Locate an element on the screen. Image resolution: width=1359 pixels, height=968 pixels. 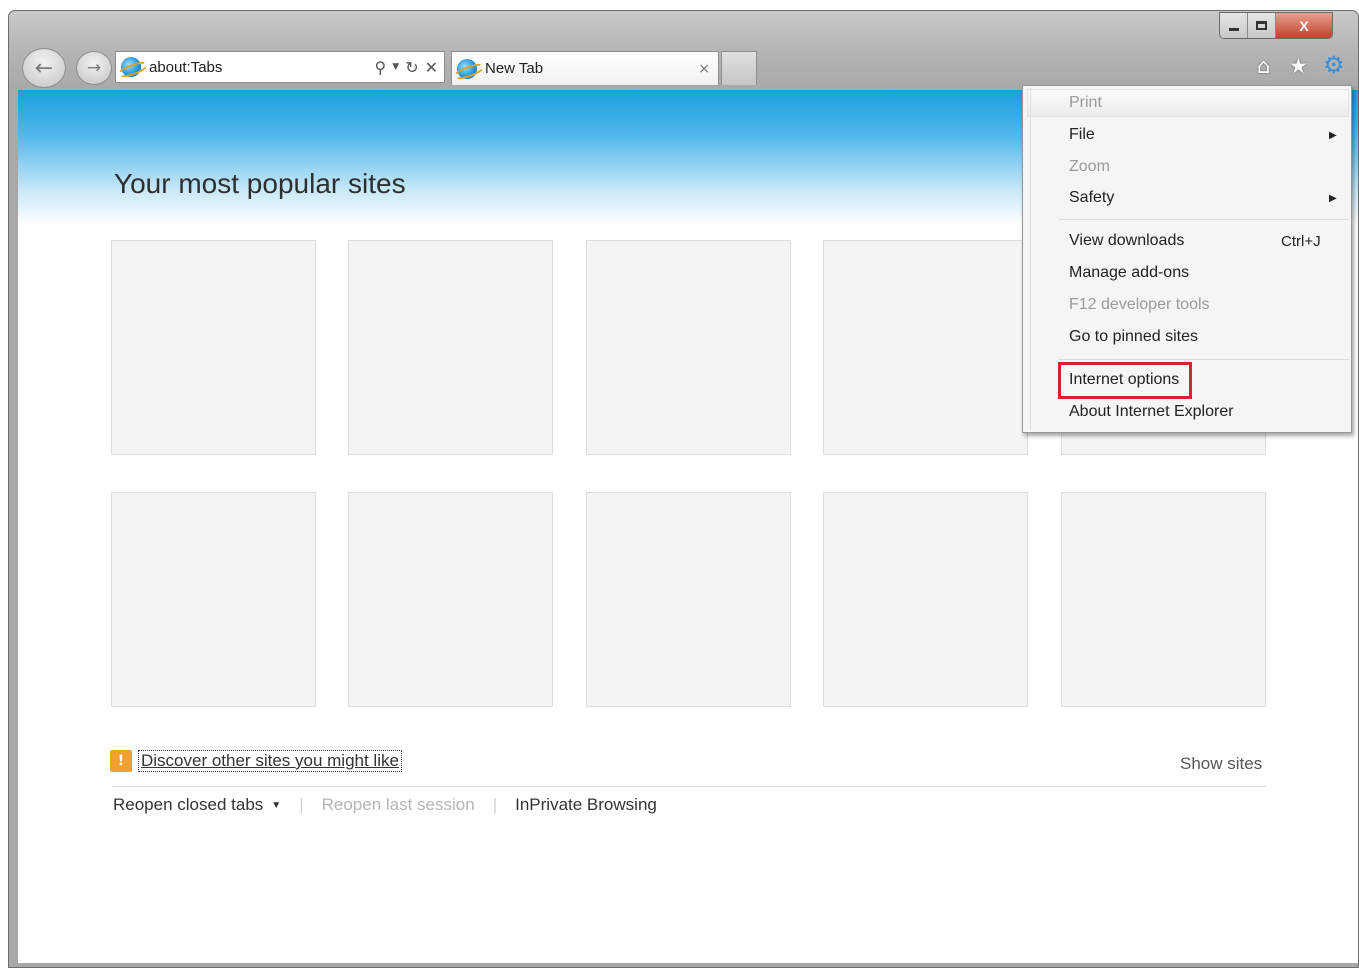
show-sites-link: Show sites is located at coordinates (1221, 764).